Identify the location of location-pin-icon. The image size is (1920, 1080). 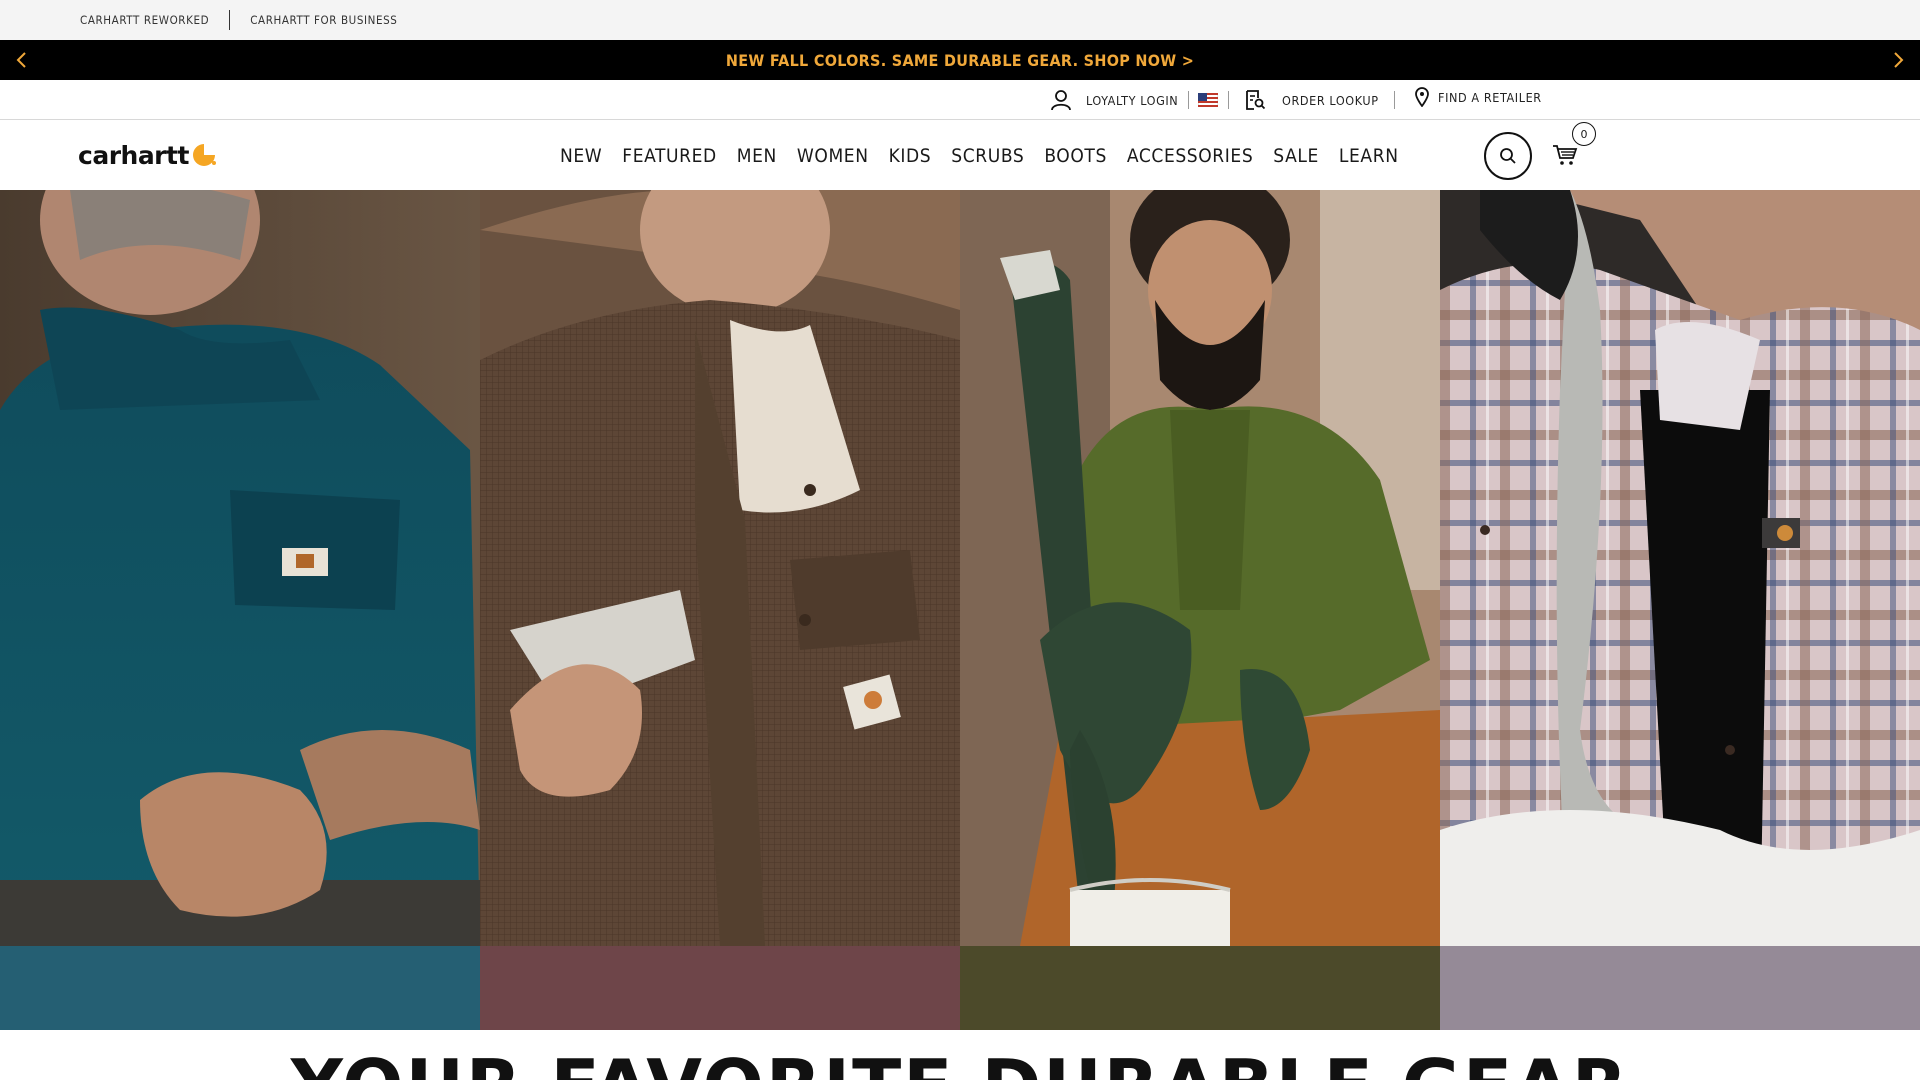
(1422, 97).